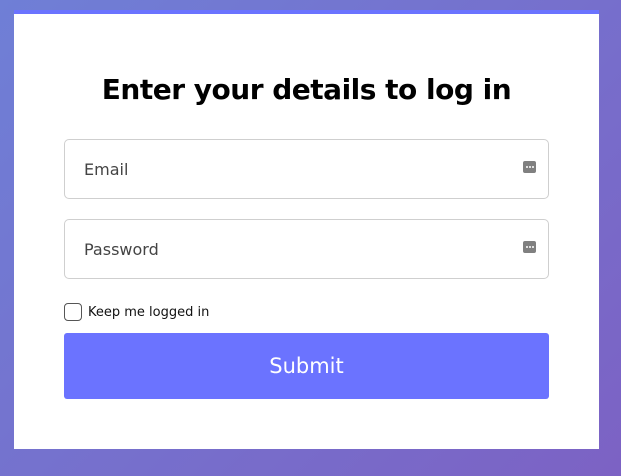  Describe the element at coordinates (148, 312) in the screenshot. I see `keep-logged-in-label: Keep me logged in` at that location.